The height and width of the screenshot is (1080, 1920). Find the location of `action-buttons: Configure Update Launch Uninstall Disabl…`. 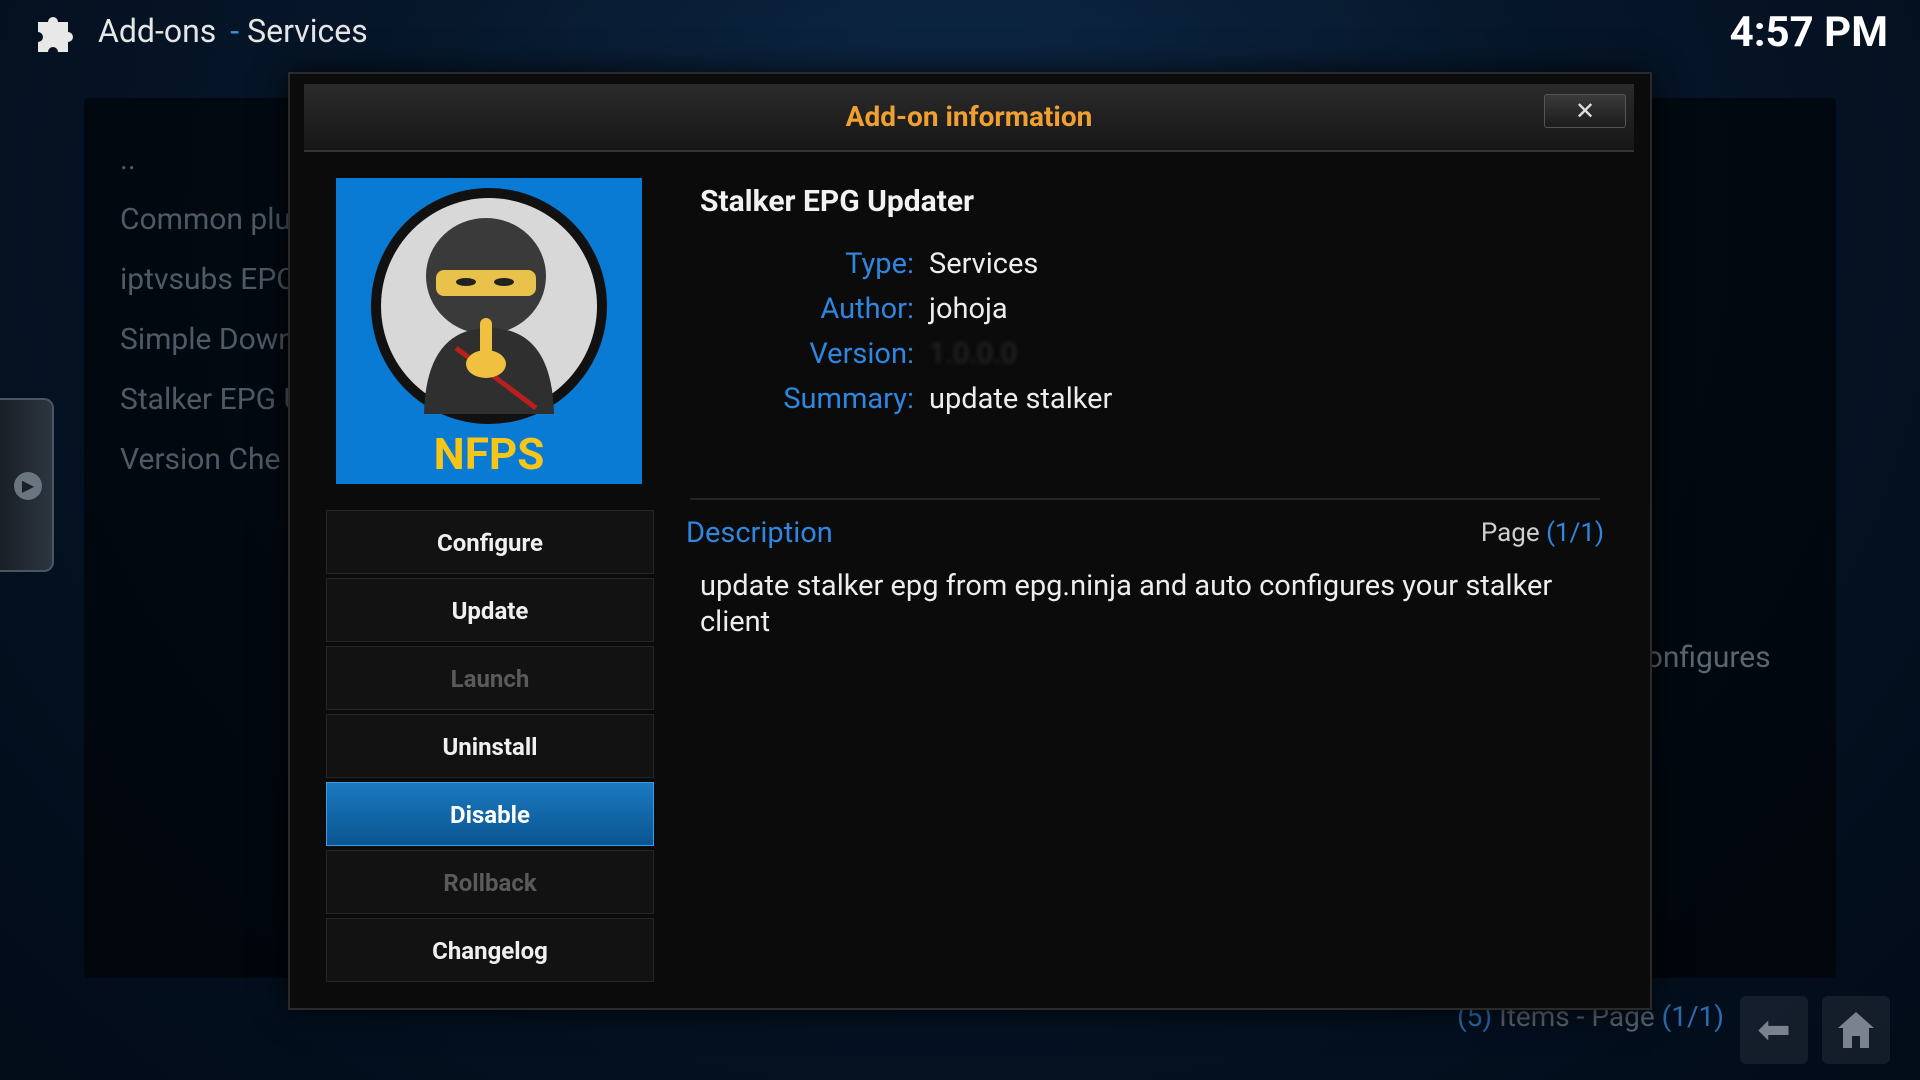

action-buttons: Configure Update Launch Uninstall Disabl… is located at coordinates (491, 748).